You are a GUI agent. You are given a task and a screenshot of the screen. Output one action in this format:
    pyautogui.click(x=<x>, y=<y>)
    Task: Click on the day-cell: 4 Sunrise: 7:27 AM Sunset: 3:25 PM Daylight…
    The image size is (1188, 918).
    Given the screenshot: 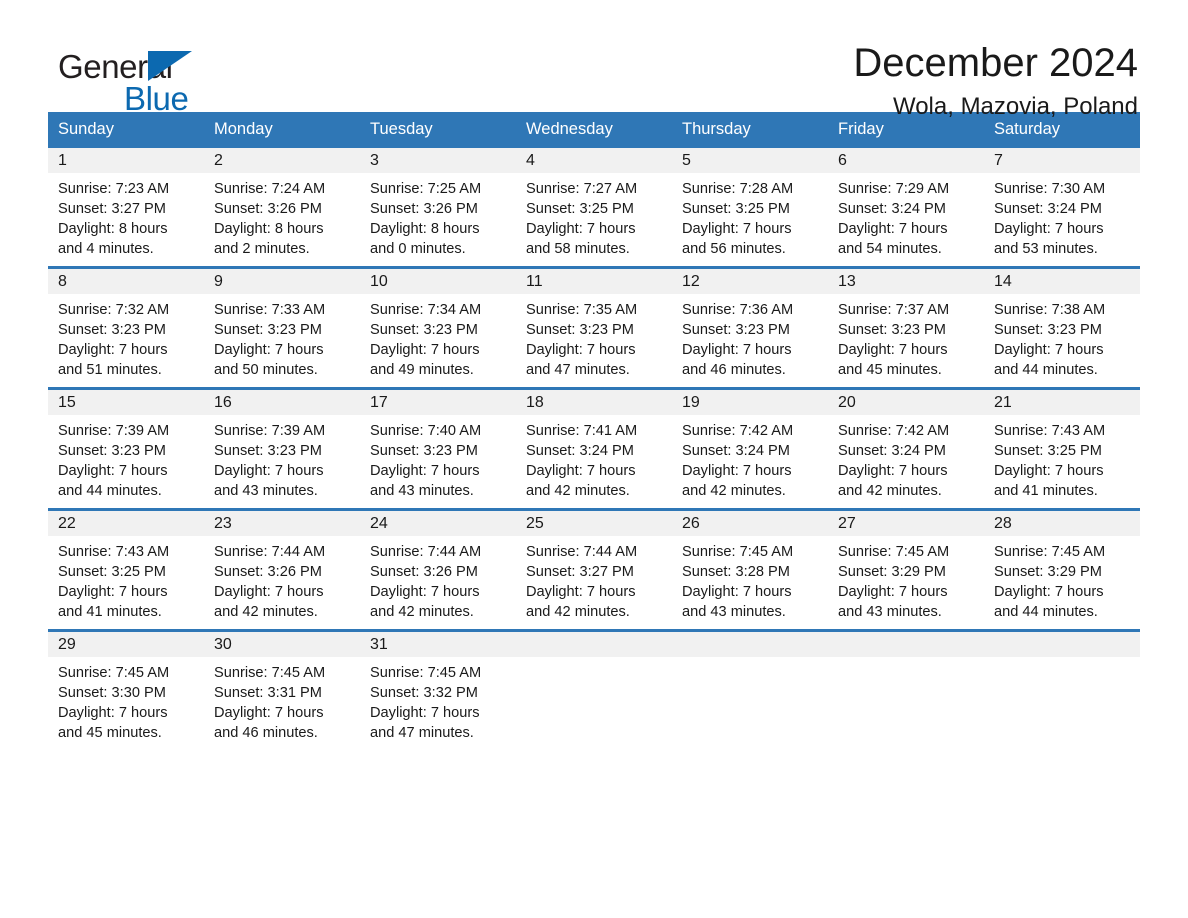 What is the action you would take?
    pyautogui.click(x=594, y=208)
    